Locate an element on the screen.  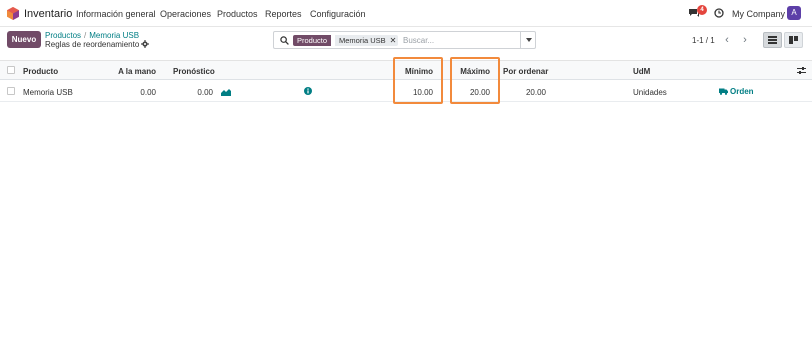
app-name: Inventario is located at coordinates (48, 14).